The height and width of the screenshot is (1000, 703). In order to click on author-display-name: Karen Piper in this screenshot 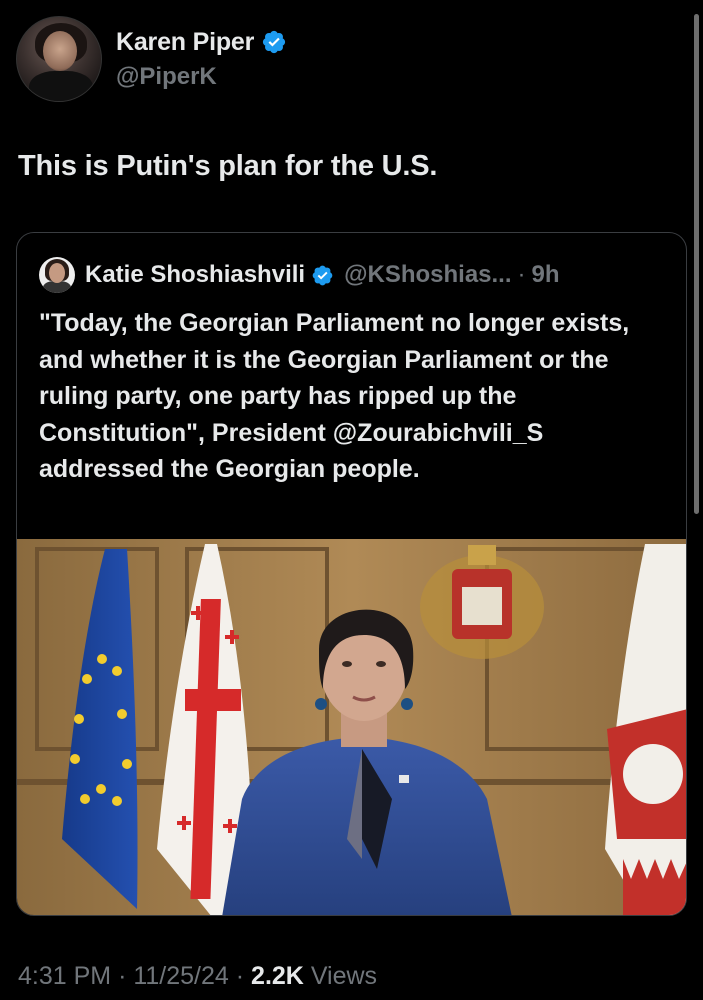, I will do `click(185, 42)`.